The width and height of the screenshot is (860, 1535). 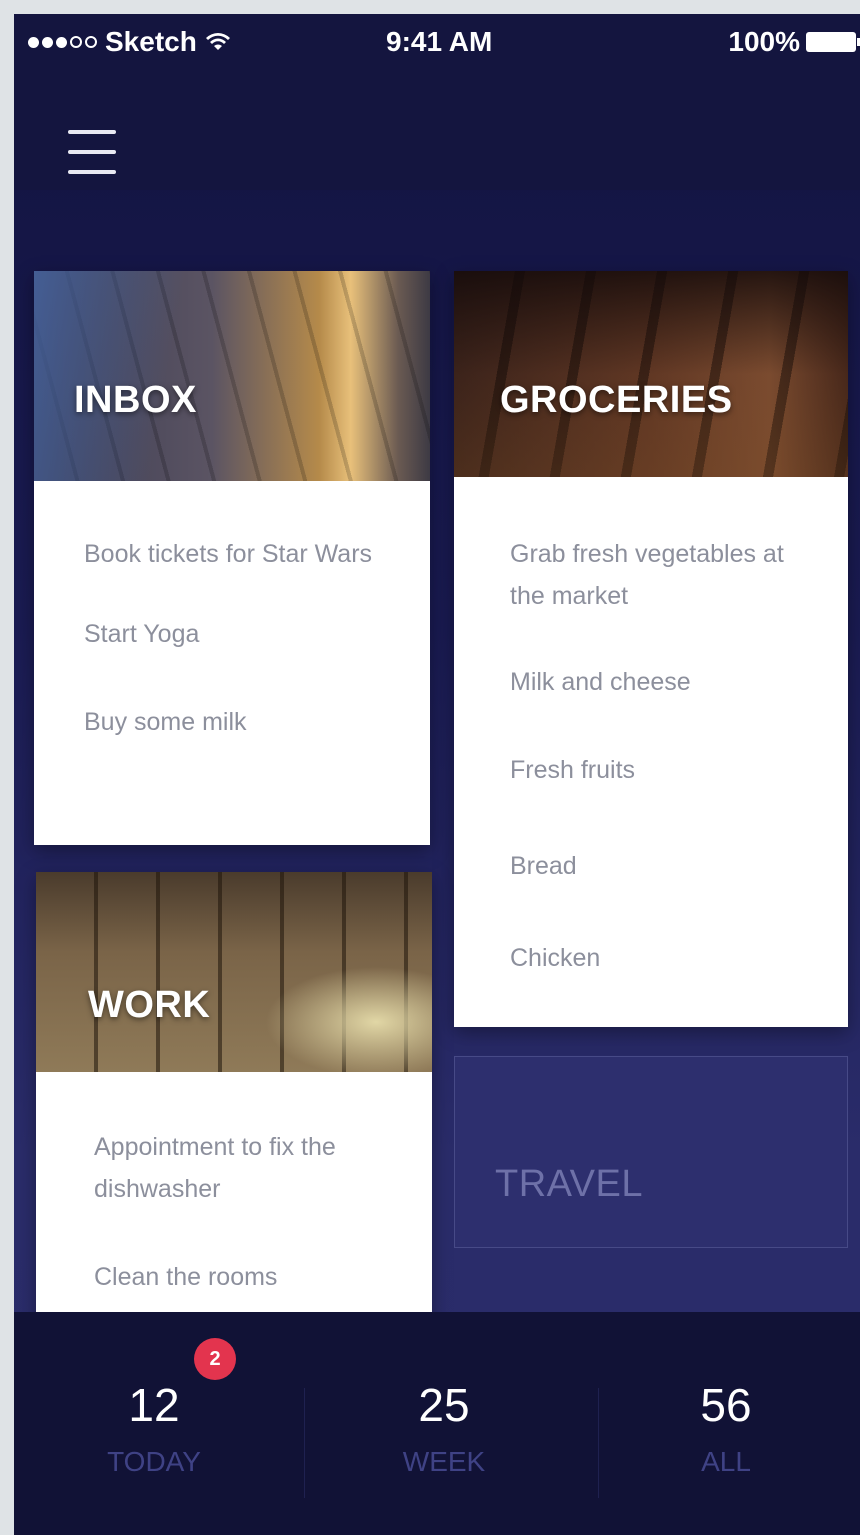 What do you see at coordinates (569, 1184) in the screenshot?
I see `travel-card-title: TRAVEL` at bounding box center [569, 1184].